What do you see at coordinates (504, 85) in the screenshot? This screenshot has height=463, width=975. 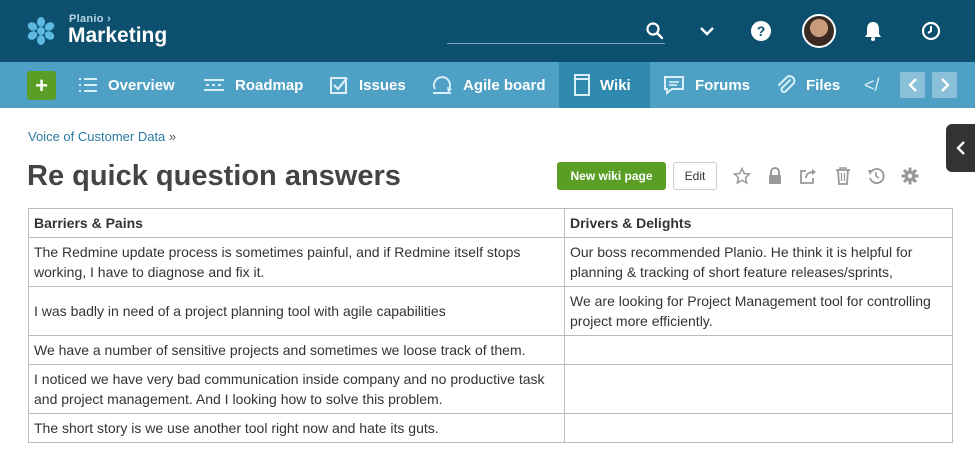 I see `tab-label: Agile board` at bounding box center [504, 85].